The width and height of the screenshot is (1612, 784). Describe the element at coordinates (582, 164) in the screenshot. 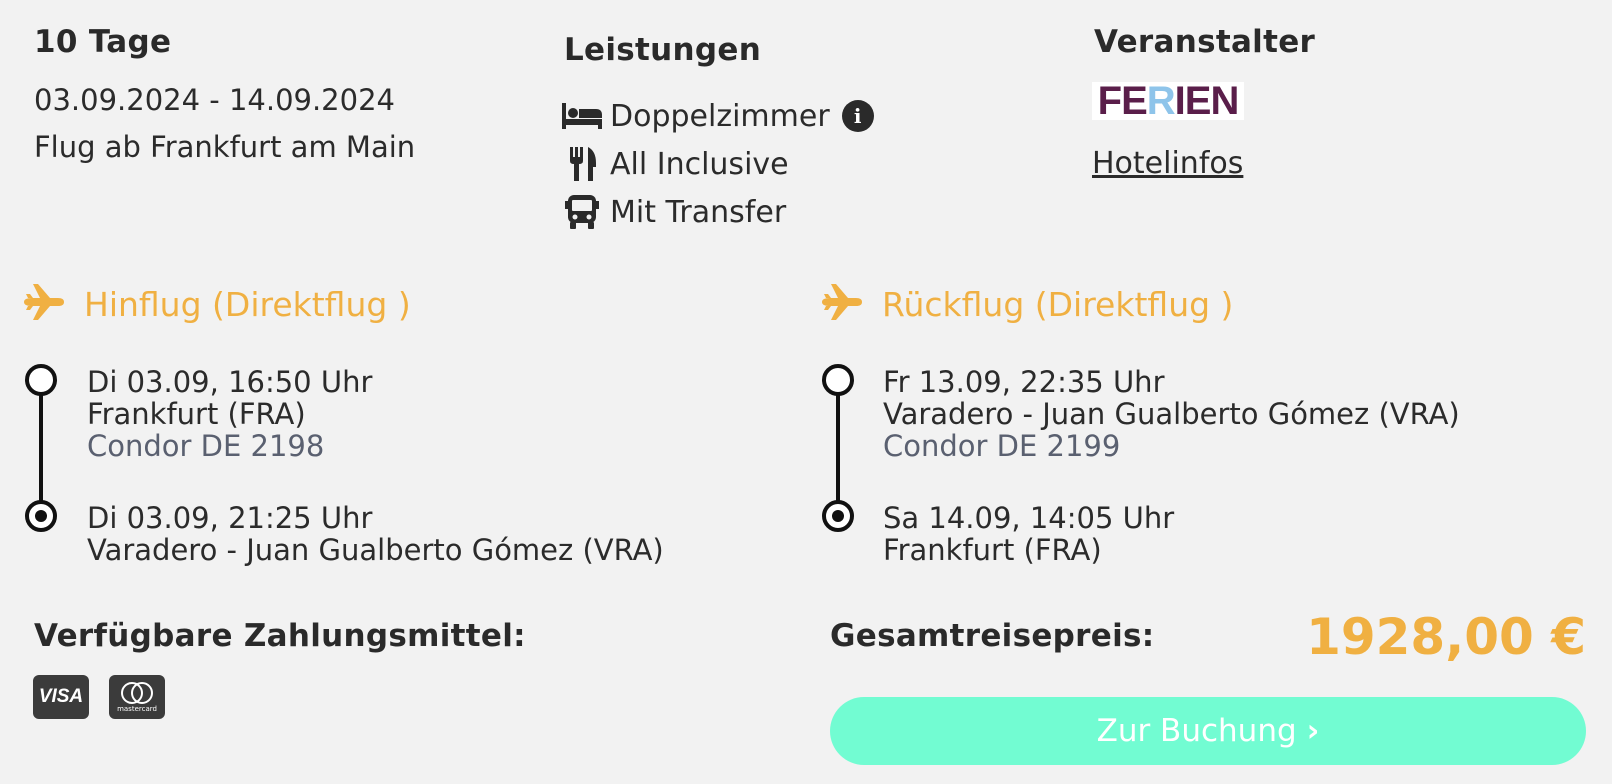

I see `utensils-icon` at that location.